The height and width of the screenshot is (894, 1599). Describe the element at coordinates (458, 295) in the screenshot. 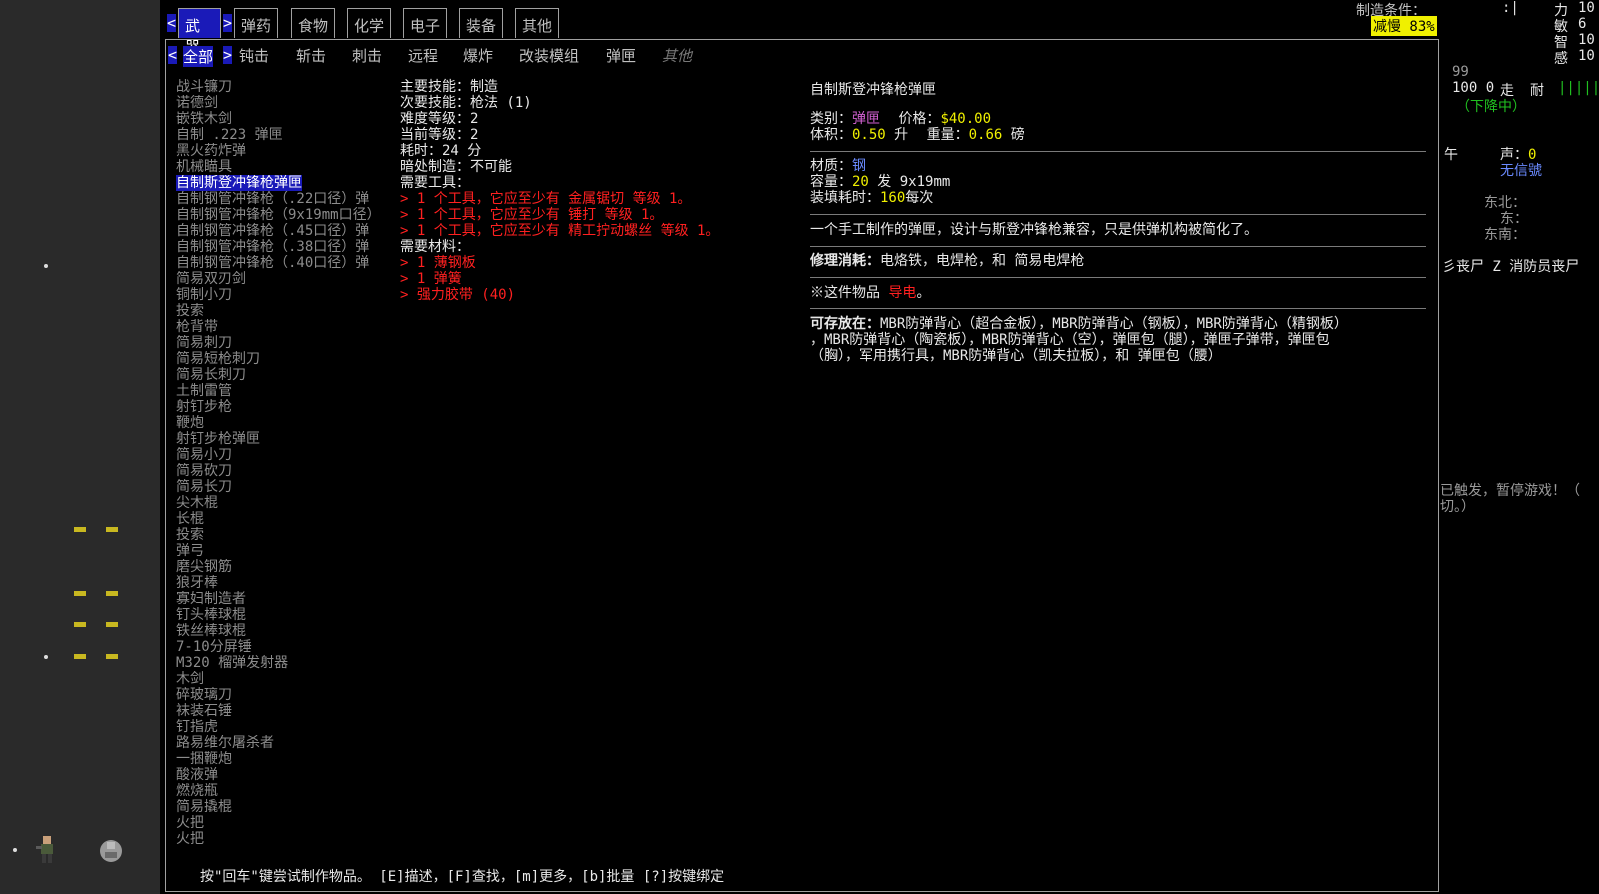

I see `material-requirement: > 强力胶带 (40)` at that location.